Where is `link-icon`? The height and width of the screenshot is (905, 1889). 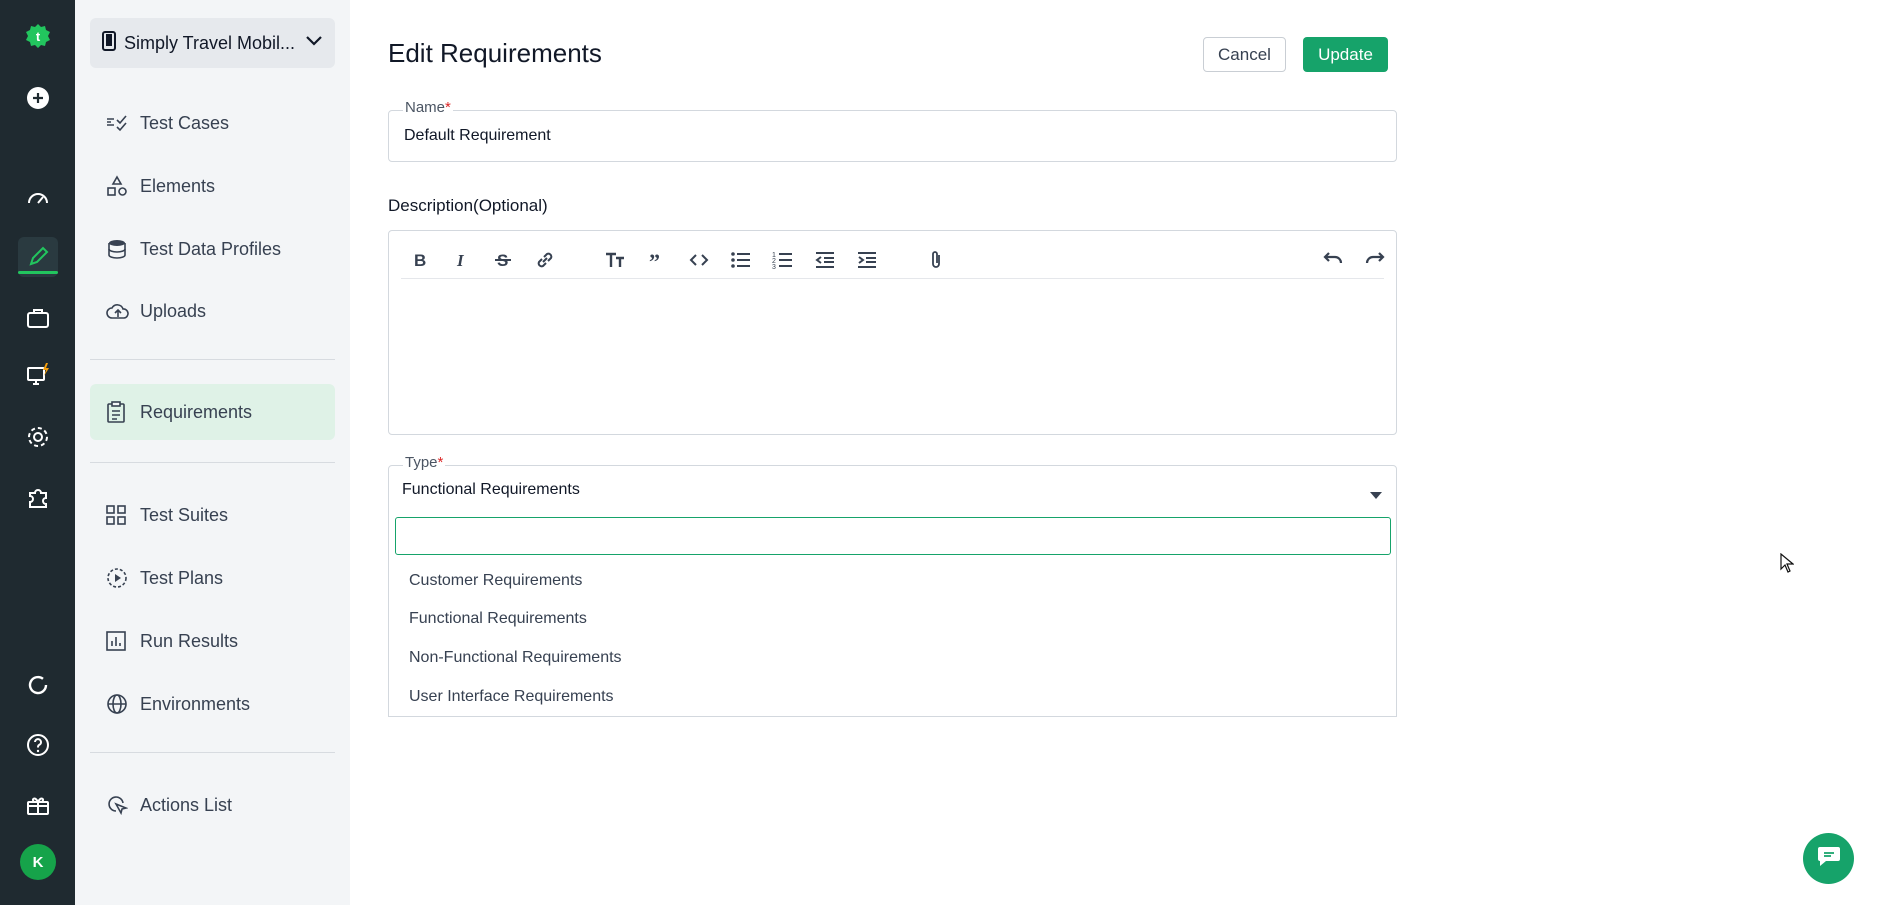 link-icon is located at coordinates (545, 260).